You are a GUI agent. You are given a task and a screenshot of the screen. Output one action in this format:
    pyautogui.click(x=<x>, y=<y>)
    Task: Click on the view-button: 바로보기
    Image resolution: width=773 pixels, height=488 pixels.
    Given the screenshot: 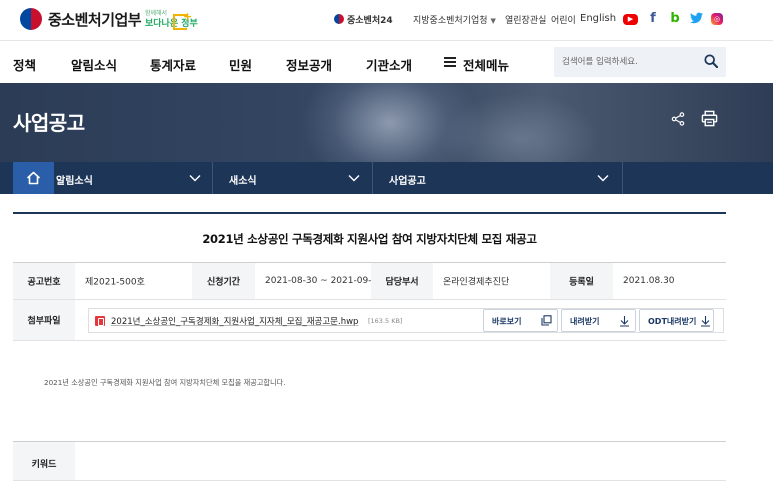 What is the action you would take?
    pyautogui.click(x=520, y=320)
    